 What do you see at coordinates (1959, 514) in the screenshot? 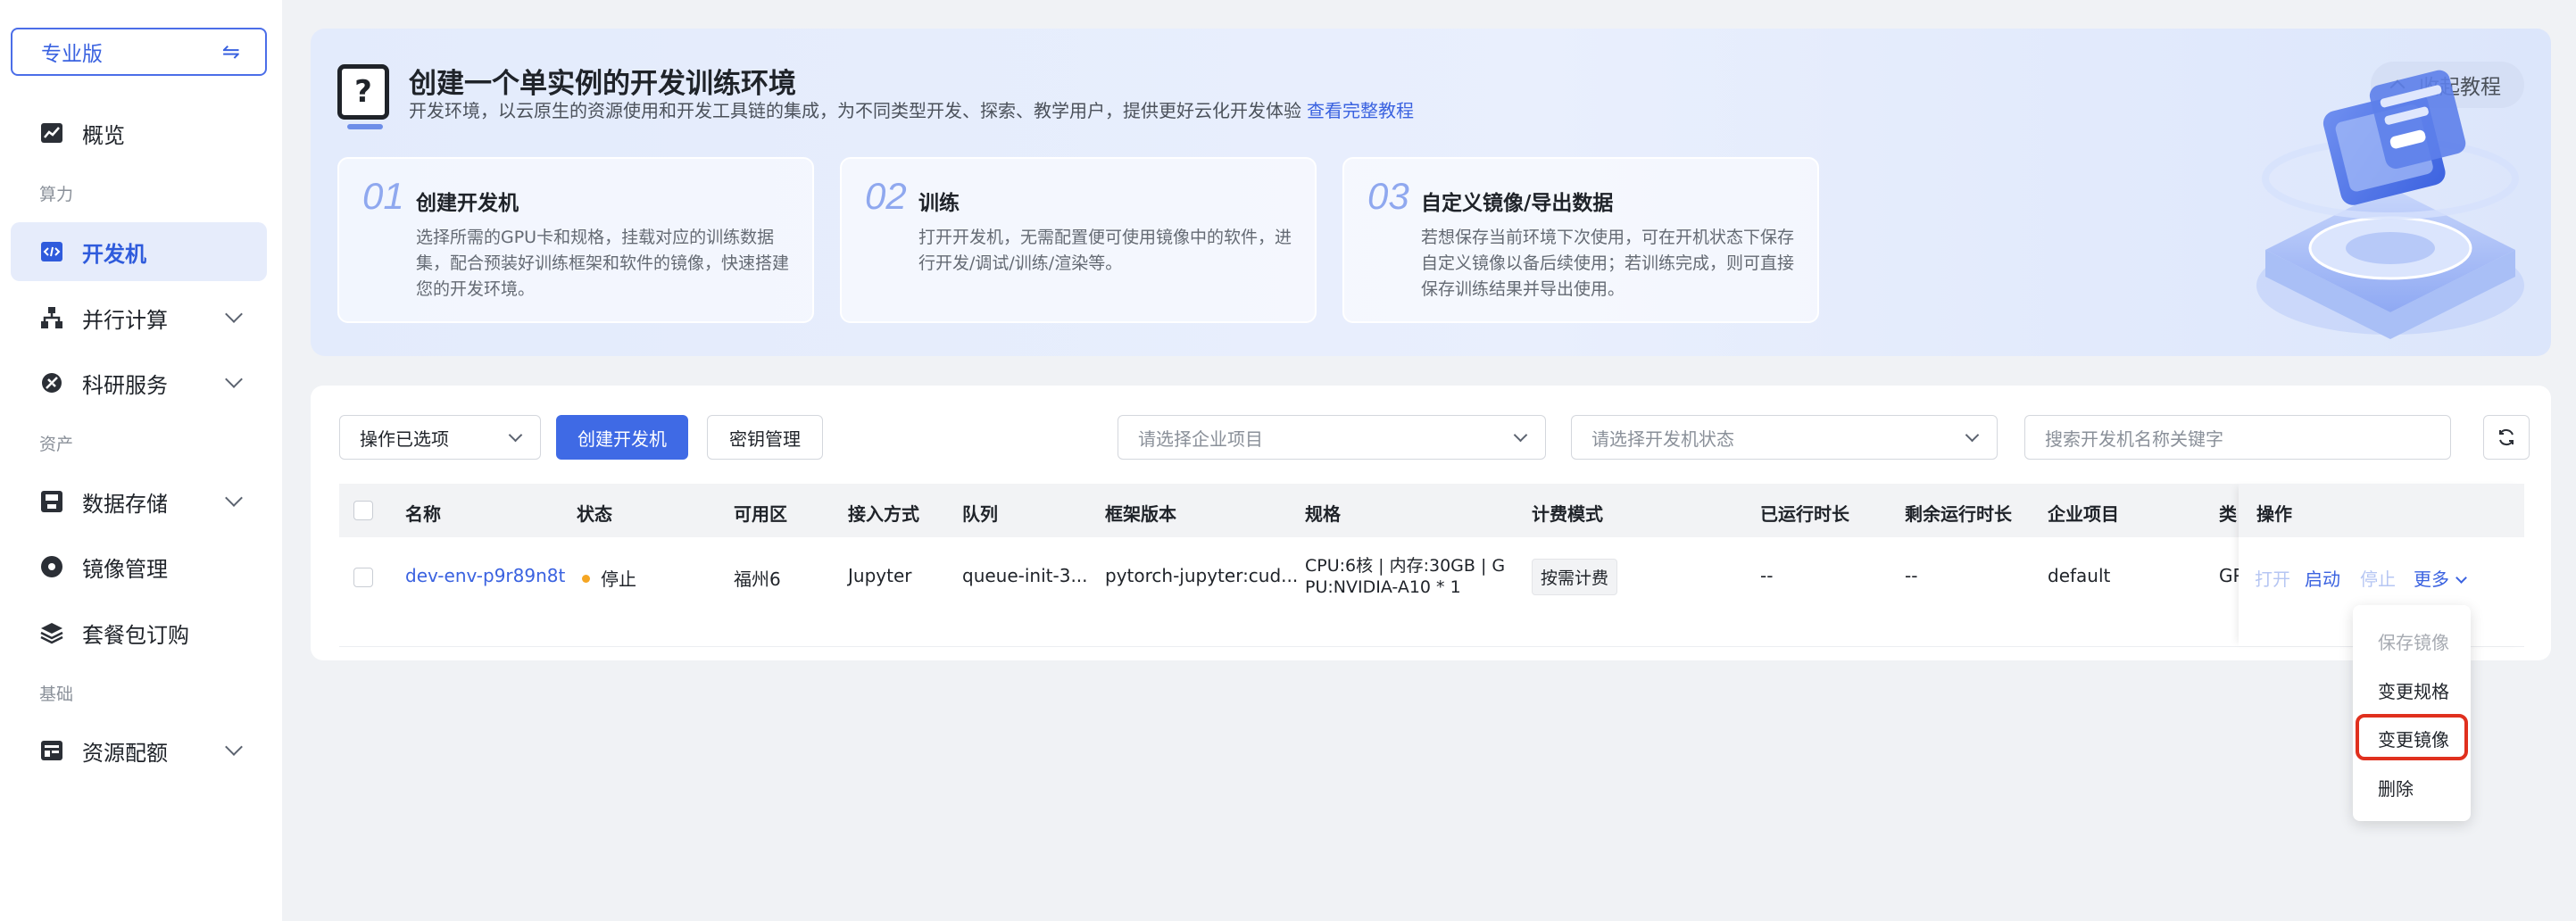
I see `column-header: 剩余运行时长` at bounding box center [1959, 514].